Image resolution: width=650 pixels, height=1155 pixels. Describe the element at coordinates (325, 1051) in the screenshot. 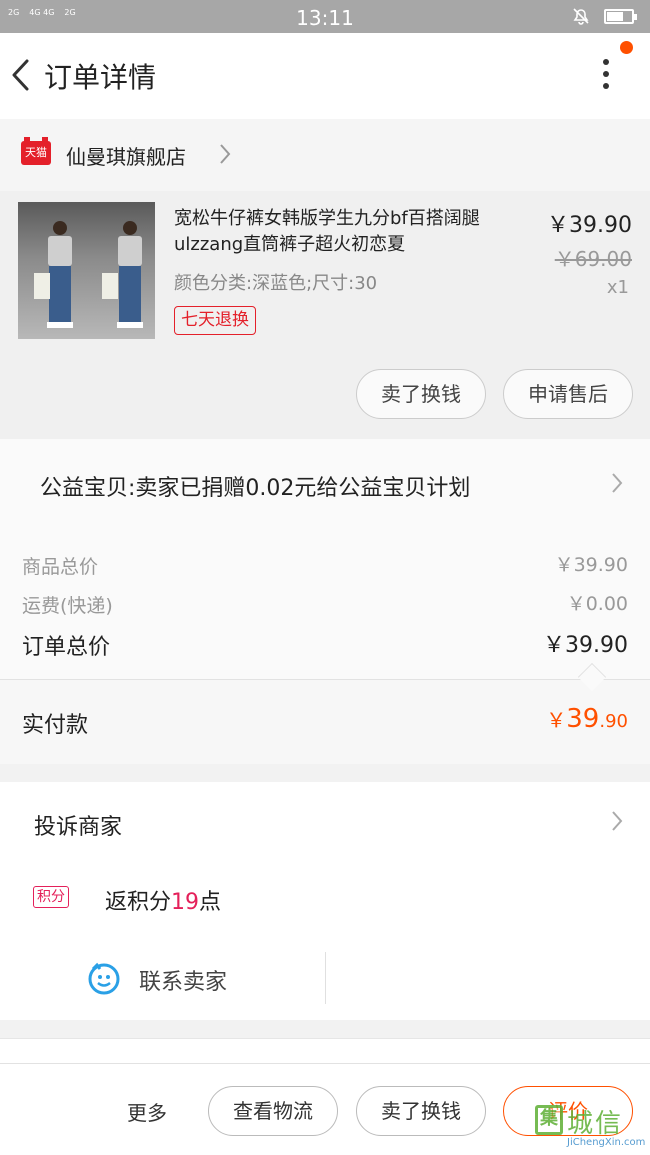

I see `section-spacer` at that location.